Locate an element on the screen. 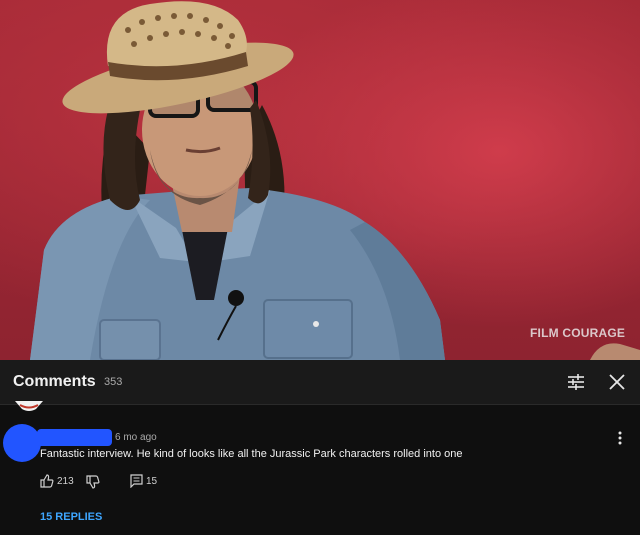 This screenshot has width=640, height=535. sort-filter-button is located at coordinates (576, 382).